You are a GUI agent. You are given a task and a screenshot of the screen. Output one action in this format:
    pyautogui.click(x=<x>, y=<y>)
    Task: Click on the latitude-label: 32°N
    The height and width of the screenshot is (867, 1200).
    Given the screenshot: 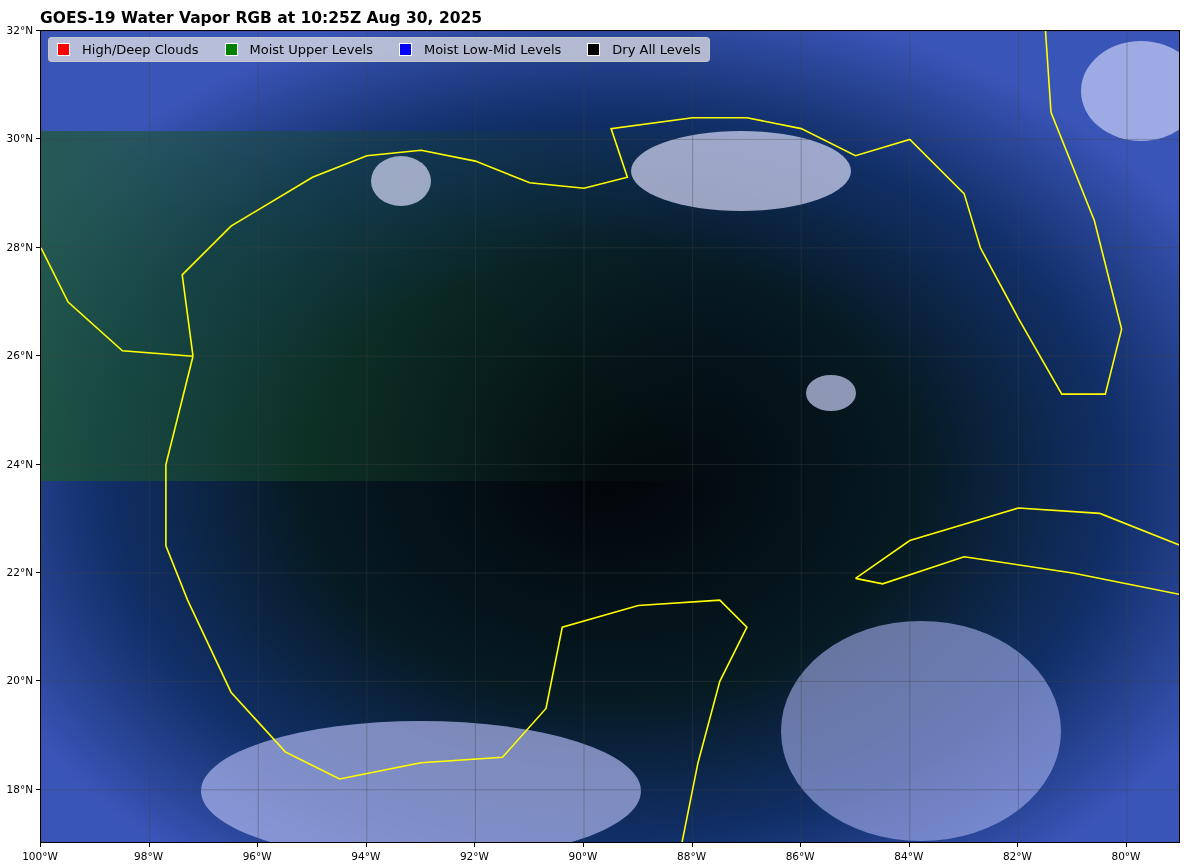 What is the action you would take?
    pyautogui.click(x=19, y=30)
    